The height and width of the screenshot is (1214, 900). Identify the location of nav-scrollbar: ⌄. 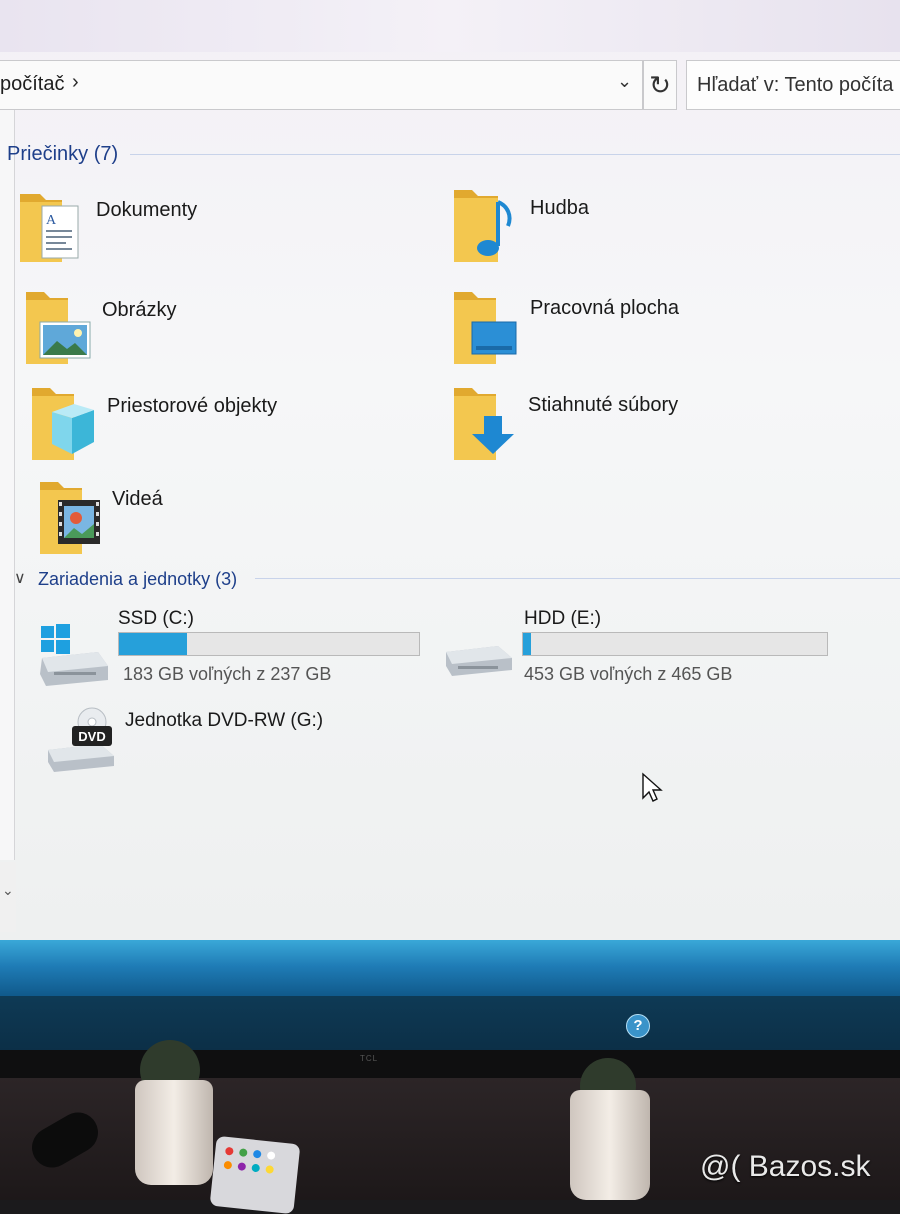
(8, 897).